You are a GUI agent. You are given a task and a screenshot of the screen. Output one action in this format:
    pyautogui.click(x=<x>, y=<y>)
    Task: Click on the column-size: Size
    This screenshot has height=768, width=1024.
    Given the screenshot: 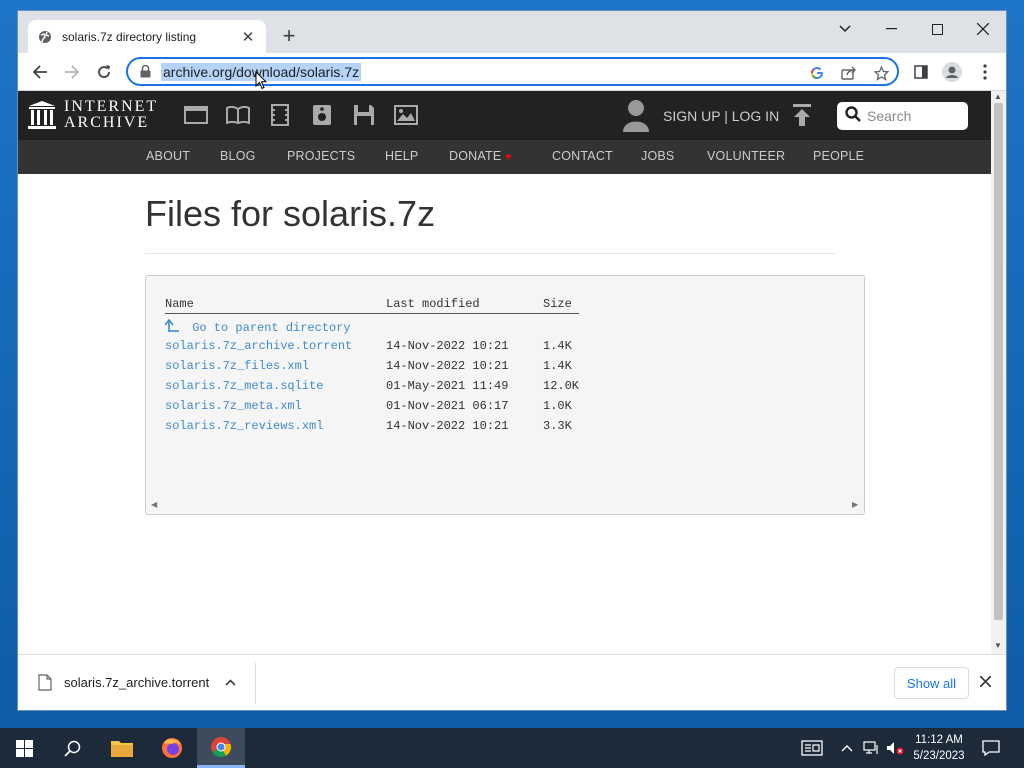 What is the action you would take?
    pyautogui.click(x=557, y=304)
    